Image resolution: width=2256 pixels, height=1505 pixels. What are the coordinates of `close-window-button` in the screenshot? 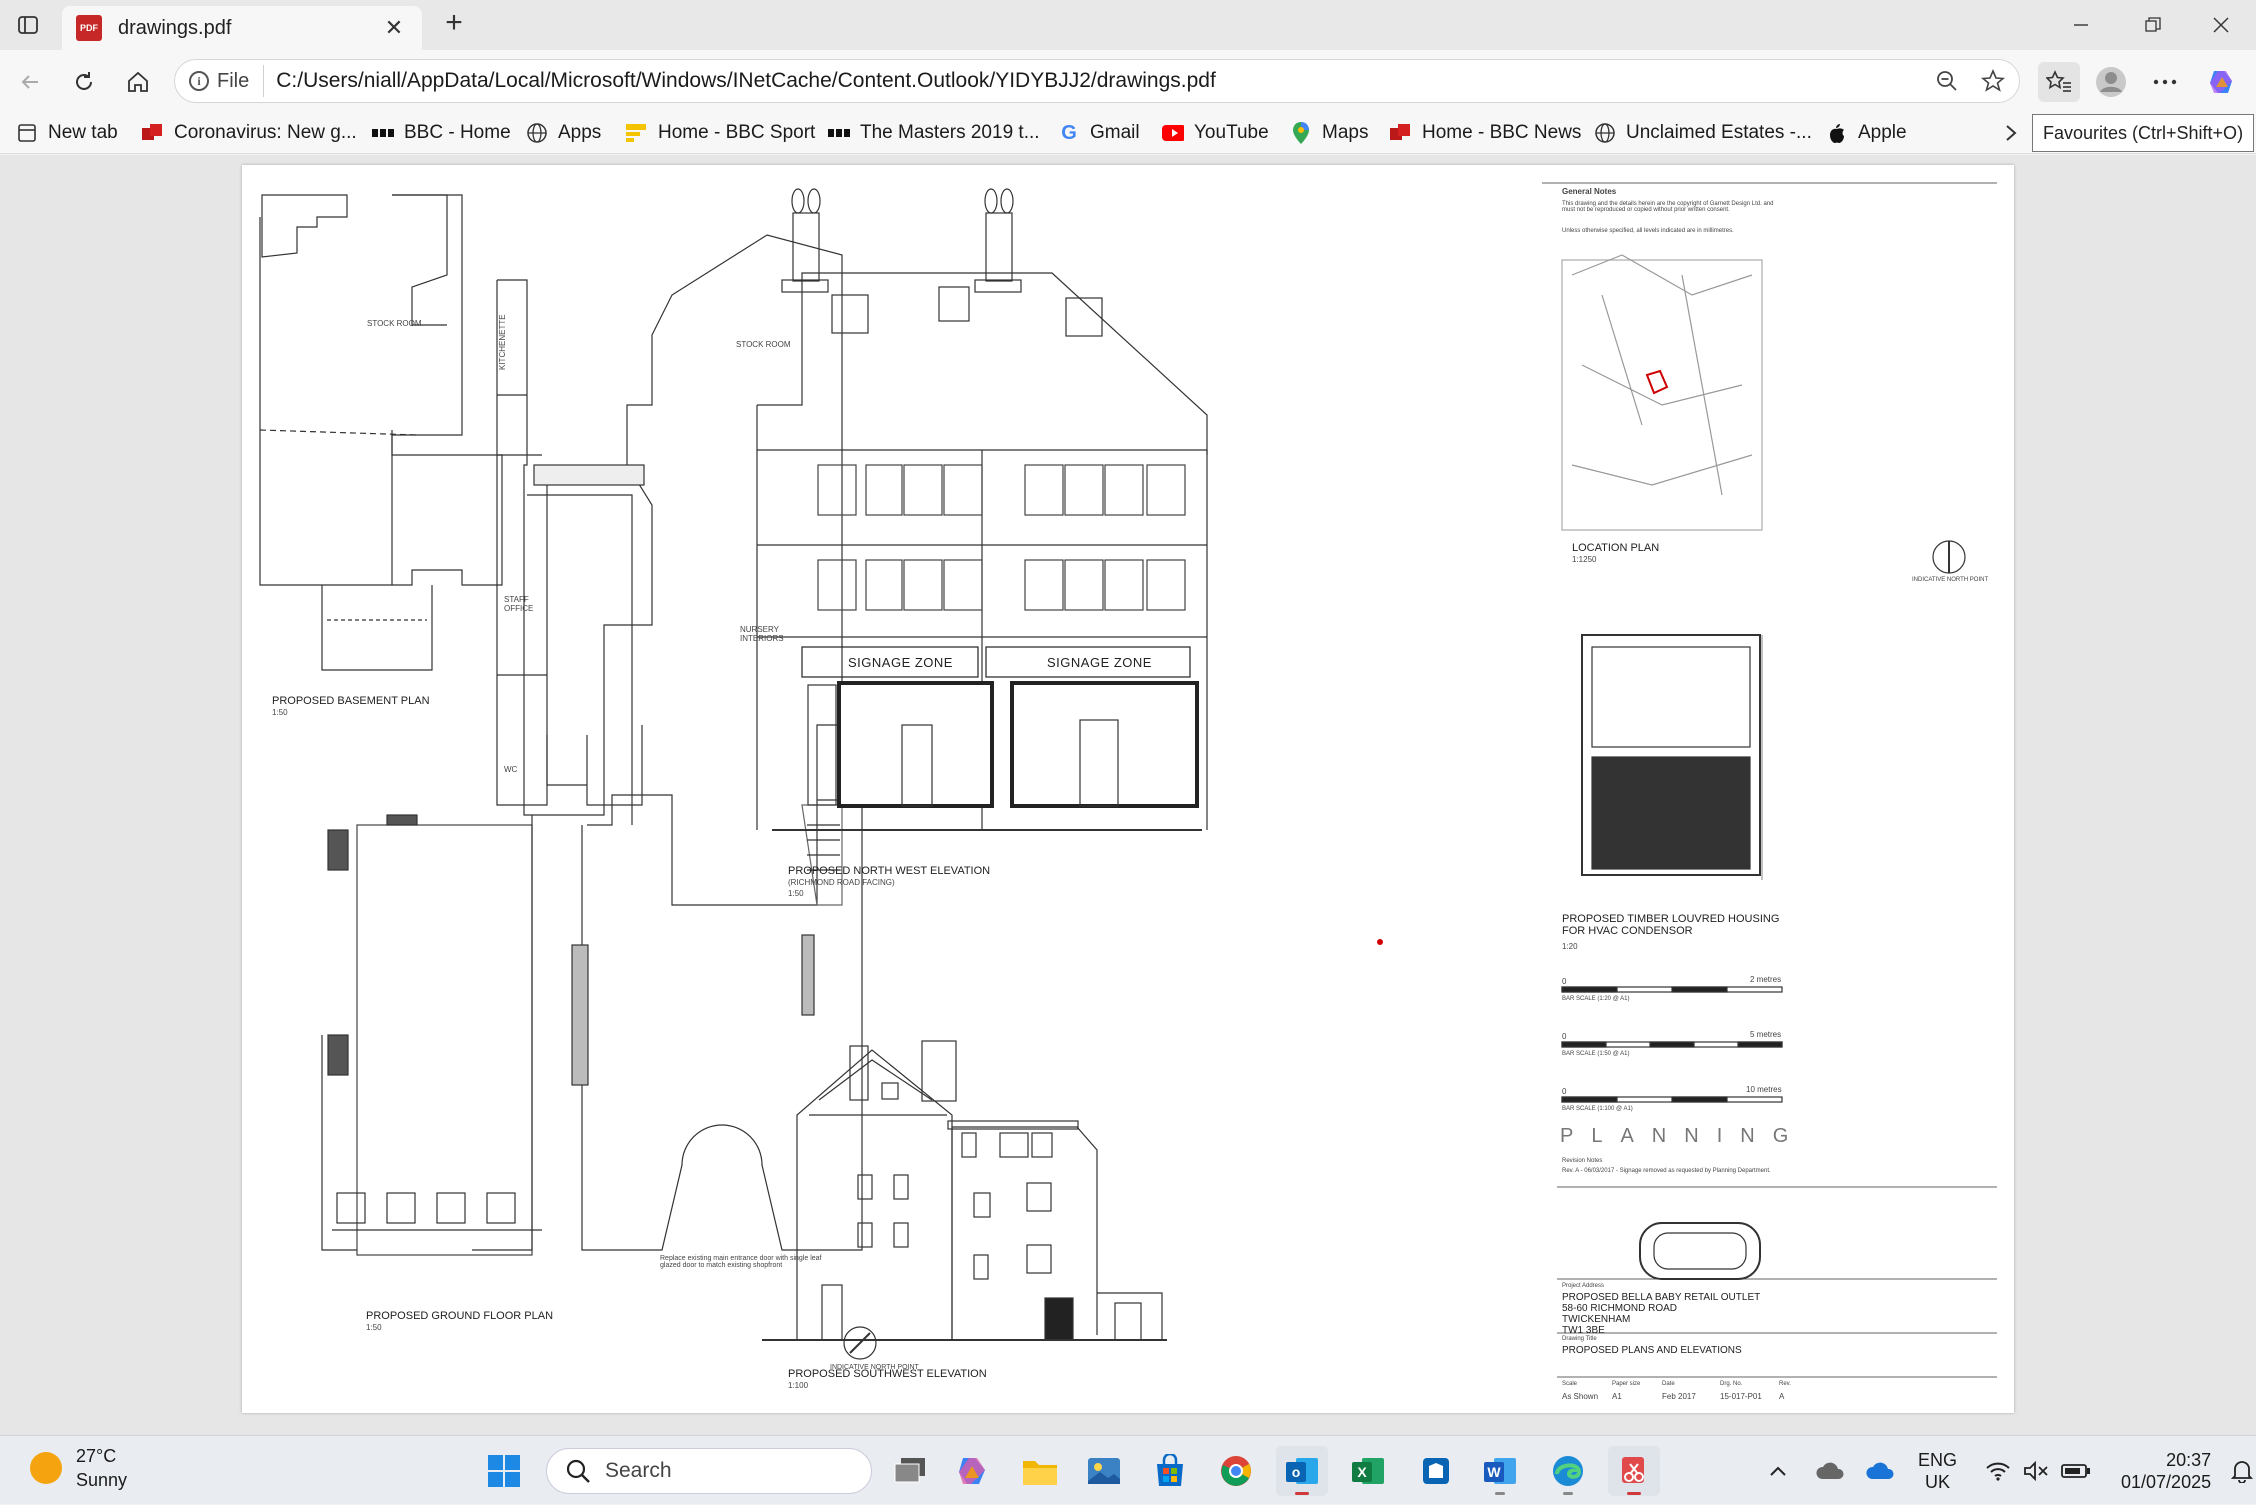 It's located at (2221, 25).